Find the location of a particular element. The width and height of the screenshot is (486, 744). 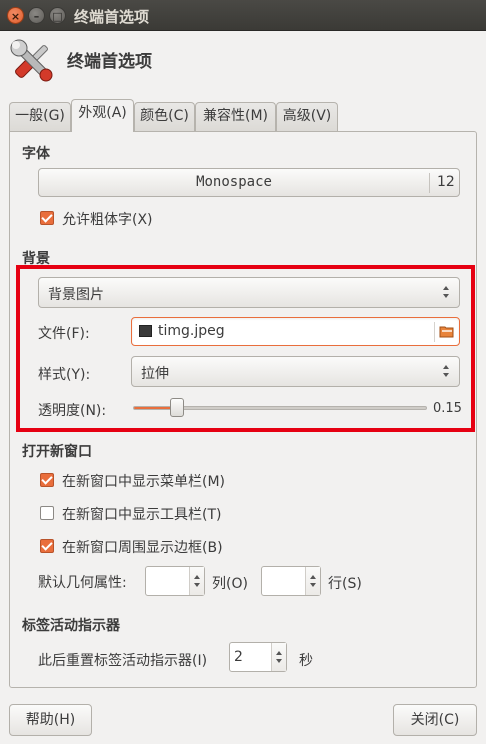

rows-spinbutton is located at coordinates (291, 581).